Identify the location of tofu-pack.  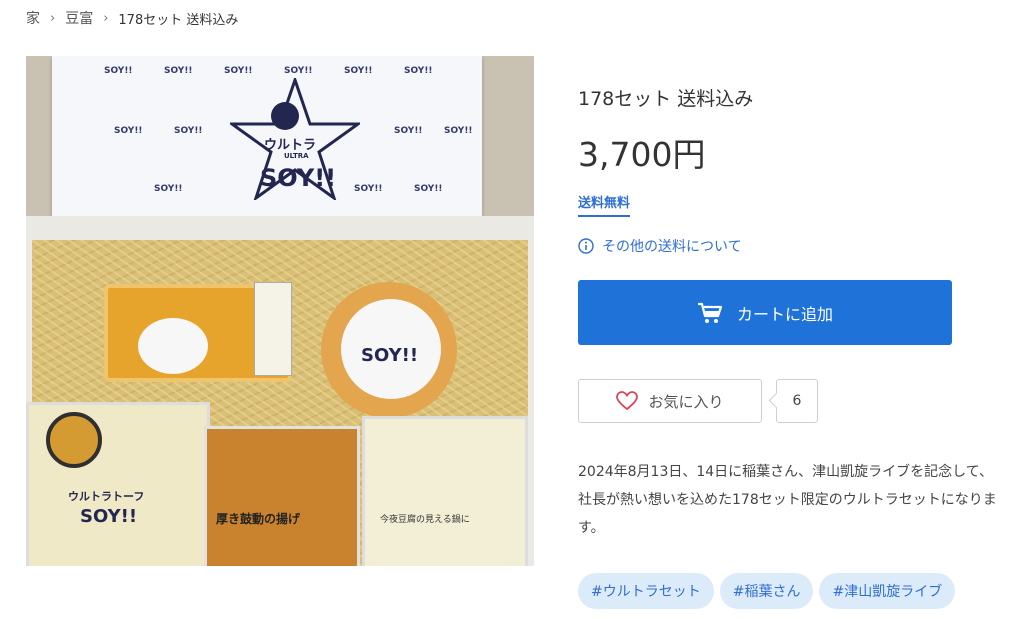
(445, 491).